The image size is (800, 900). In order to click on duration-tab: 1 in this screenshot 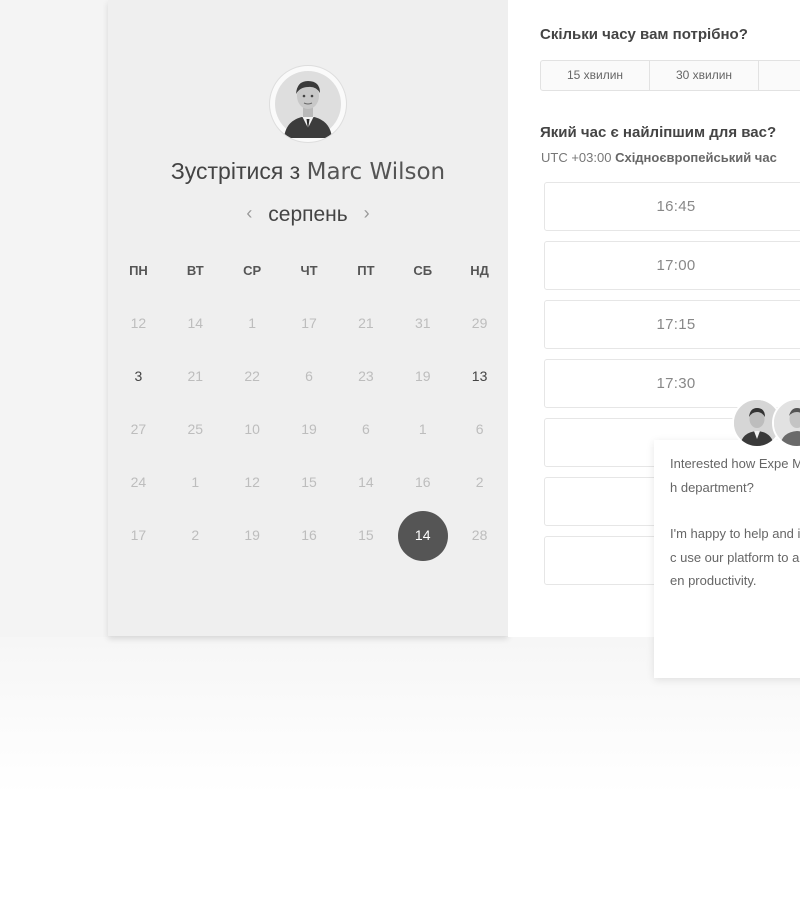, I will do `click(779, 75)`.